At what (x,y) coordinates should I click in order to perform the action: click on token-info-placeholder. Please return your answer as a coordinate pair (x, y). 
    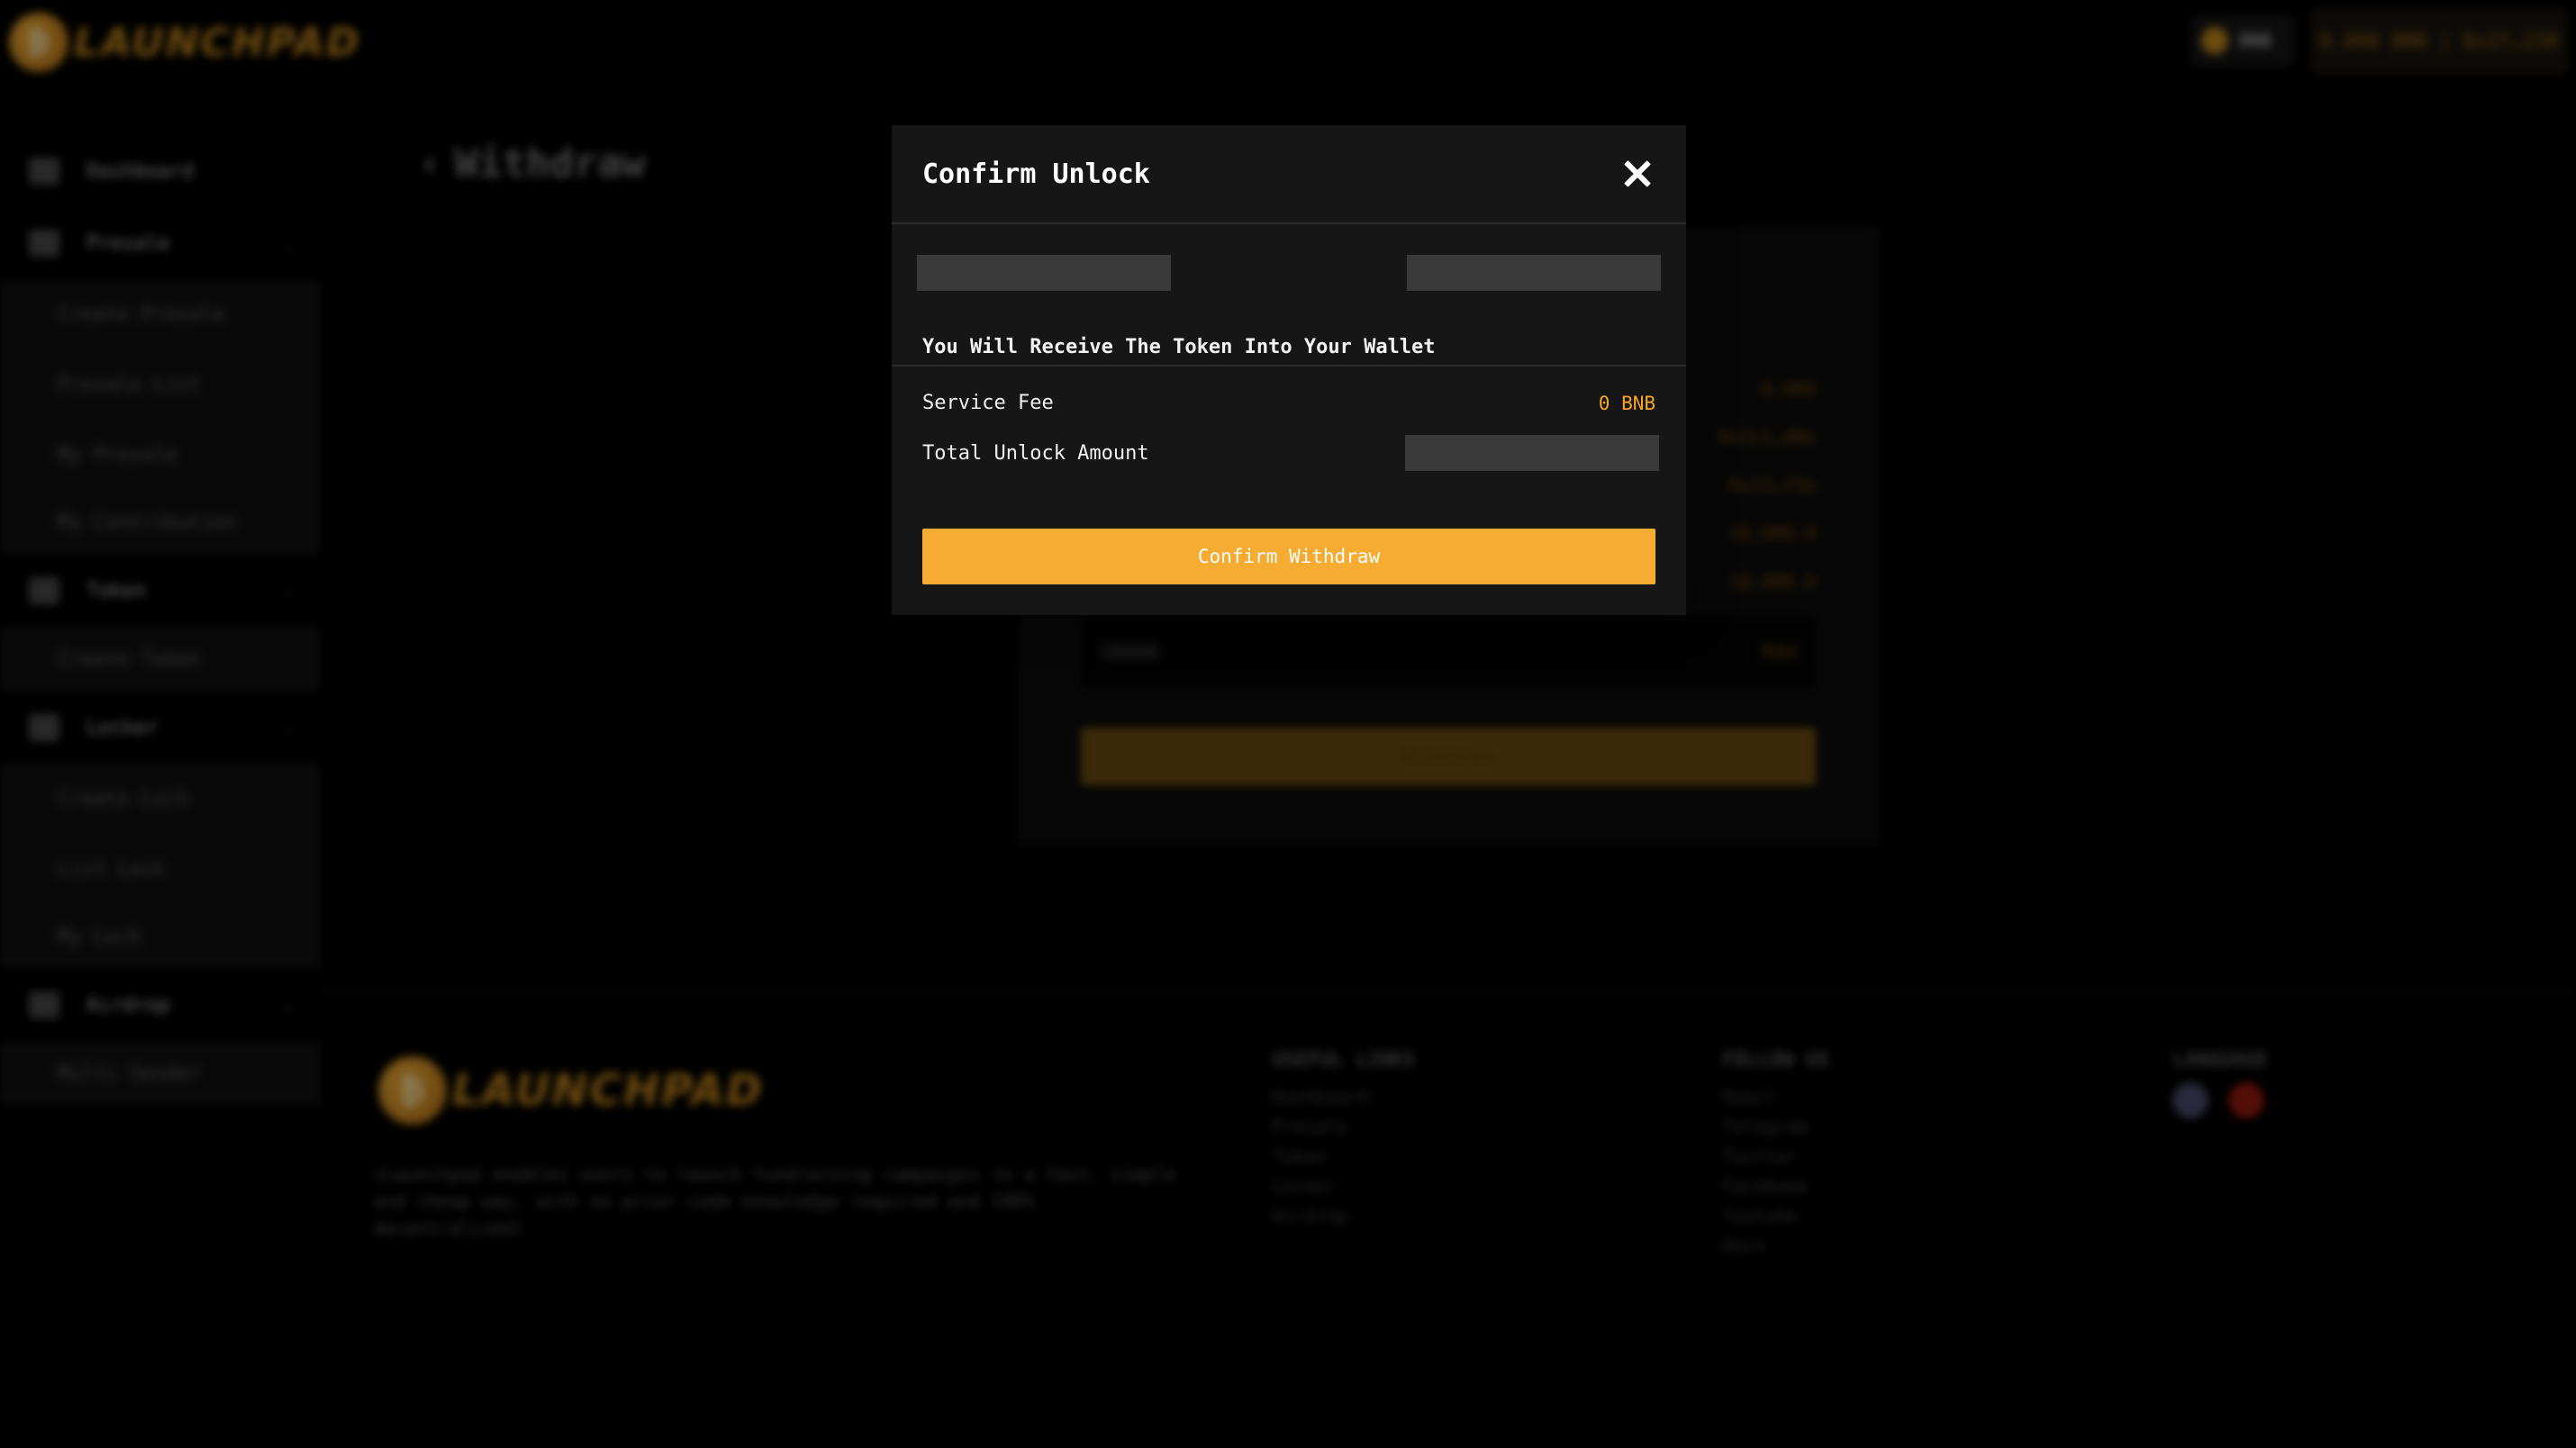
    Looking at the image, I should click on (1044, 273).